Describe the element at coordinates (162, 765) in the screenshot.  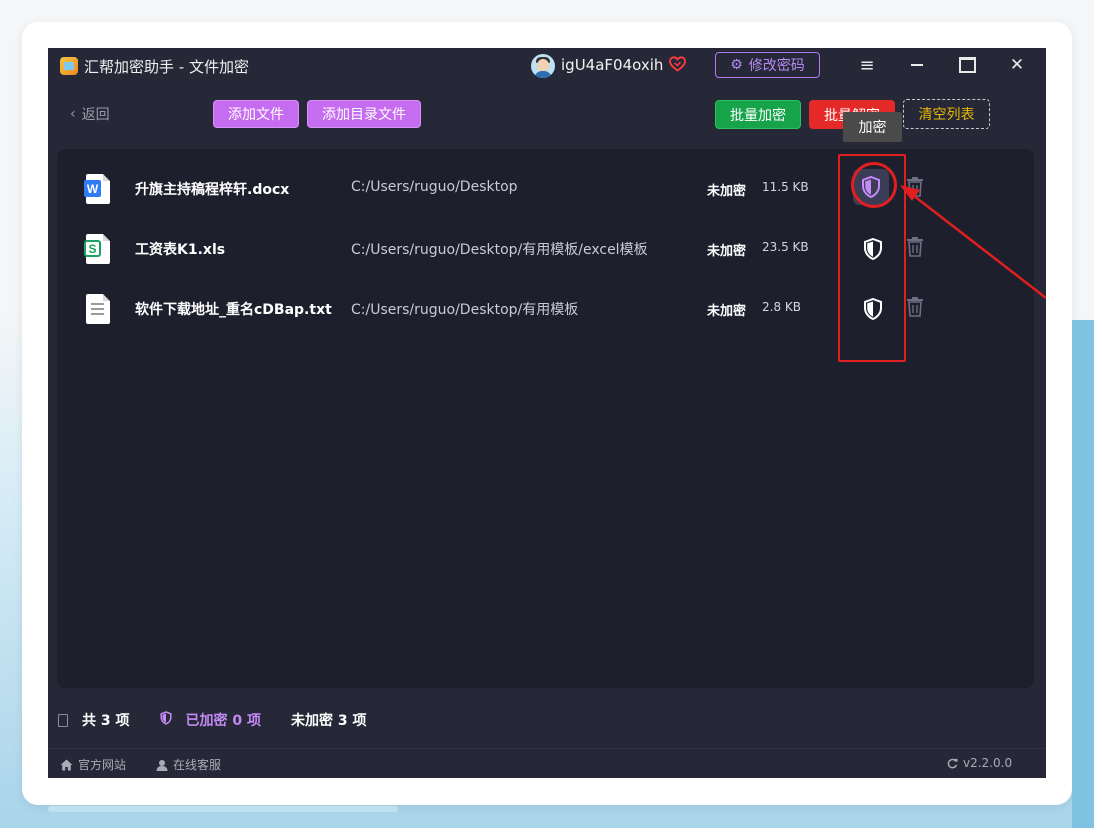
I see `user-icon` at that location.